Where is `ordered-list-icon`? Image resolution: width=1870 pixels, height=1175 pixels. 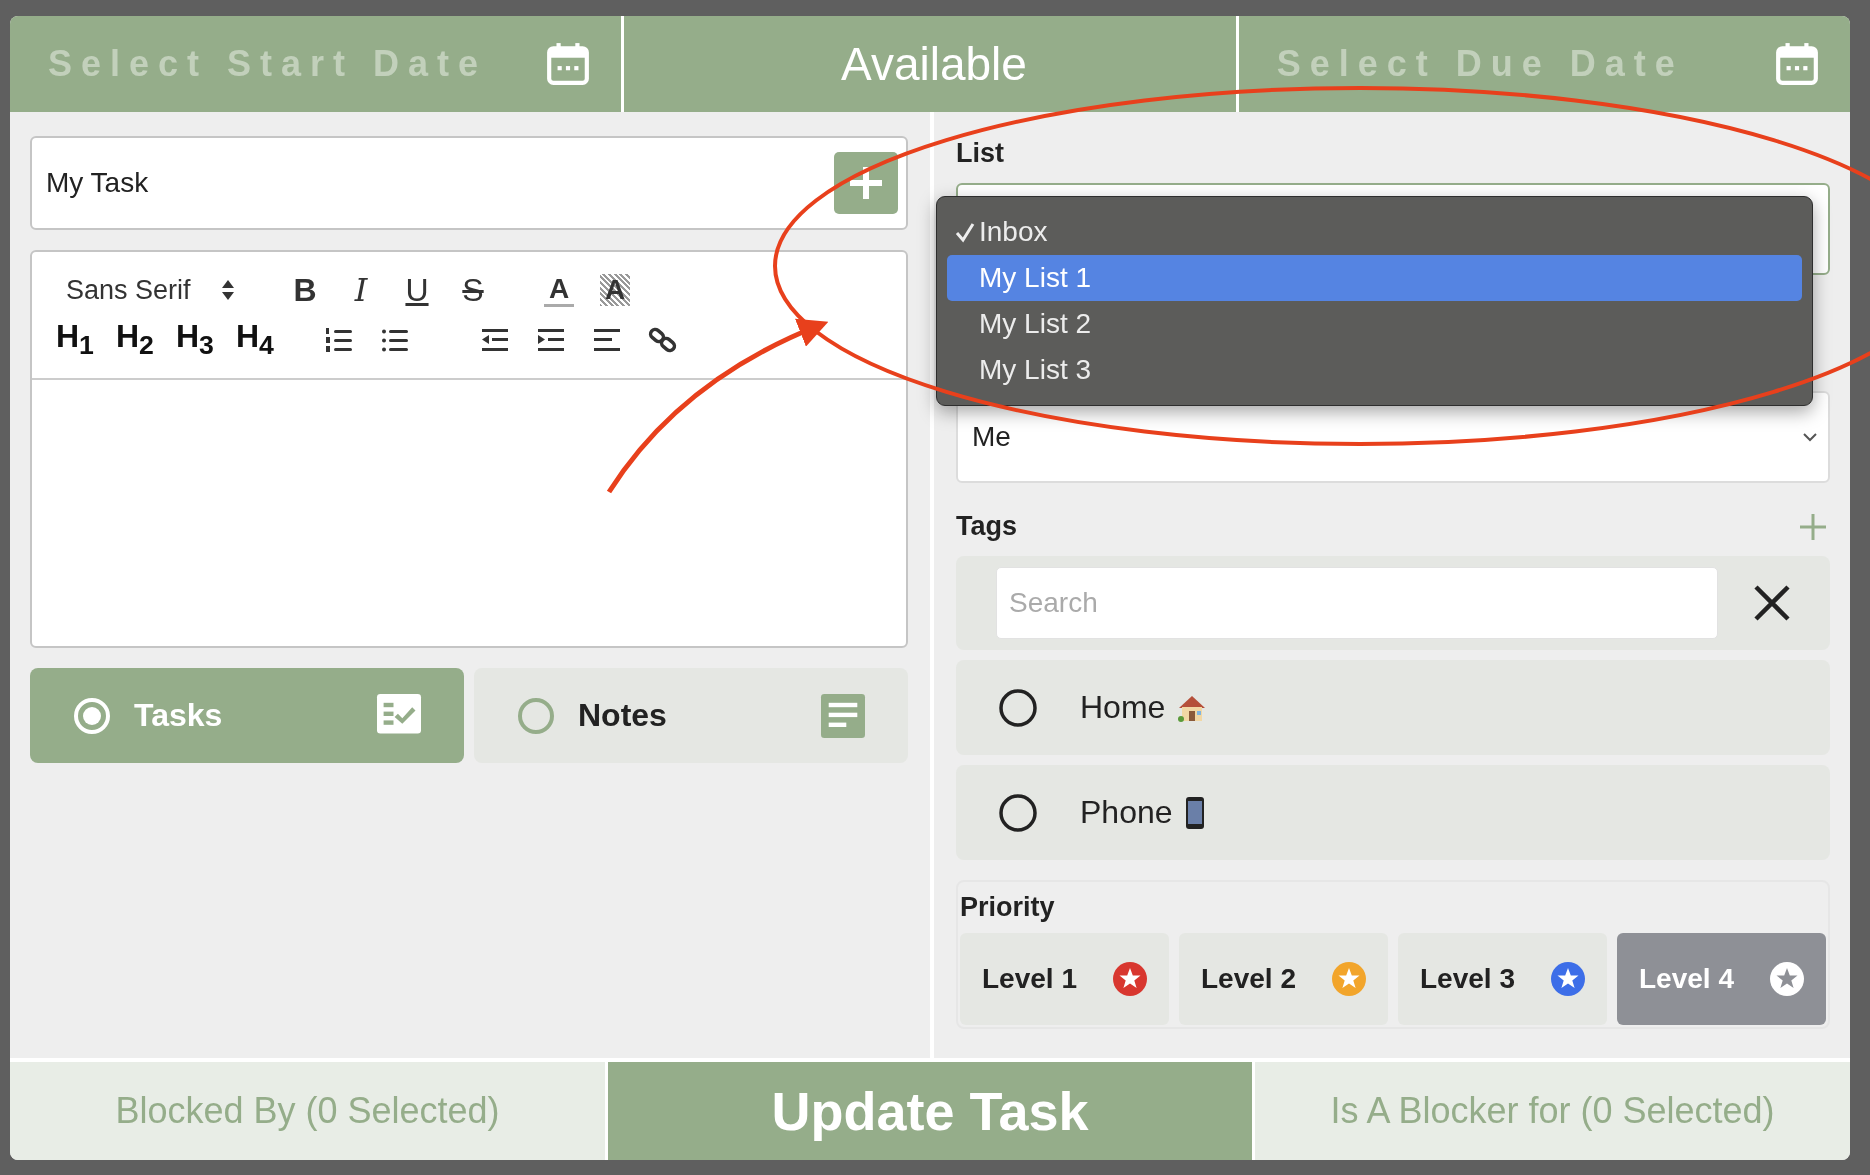
ordered-list-icon is located at coordinates (339, 340).